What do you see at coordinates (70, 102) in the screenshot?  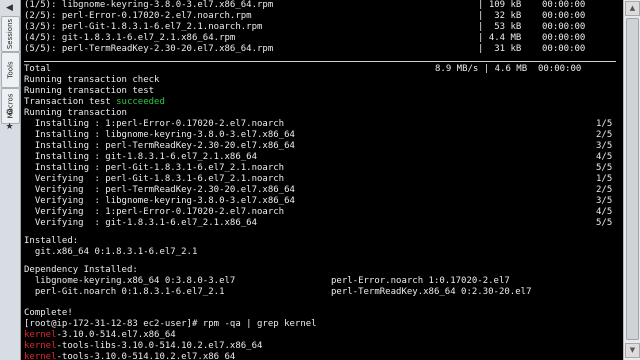 I see `transaction-test-result-prefix: Transaction test` at bounding box center [70, 102].